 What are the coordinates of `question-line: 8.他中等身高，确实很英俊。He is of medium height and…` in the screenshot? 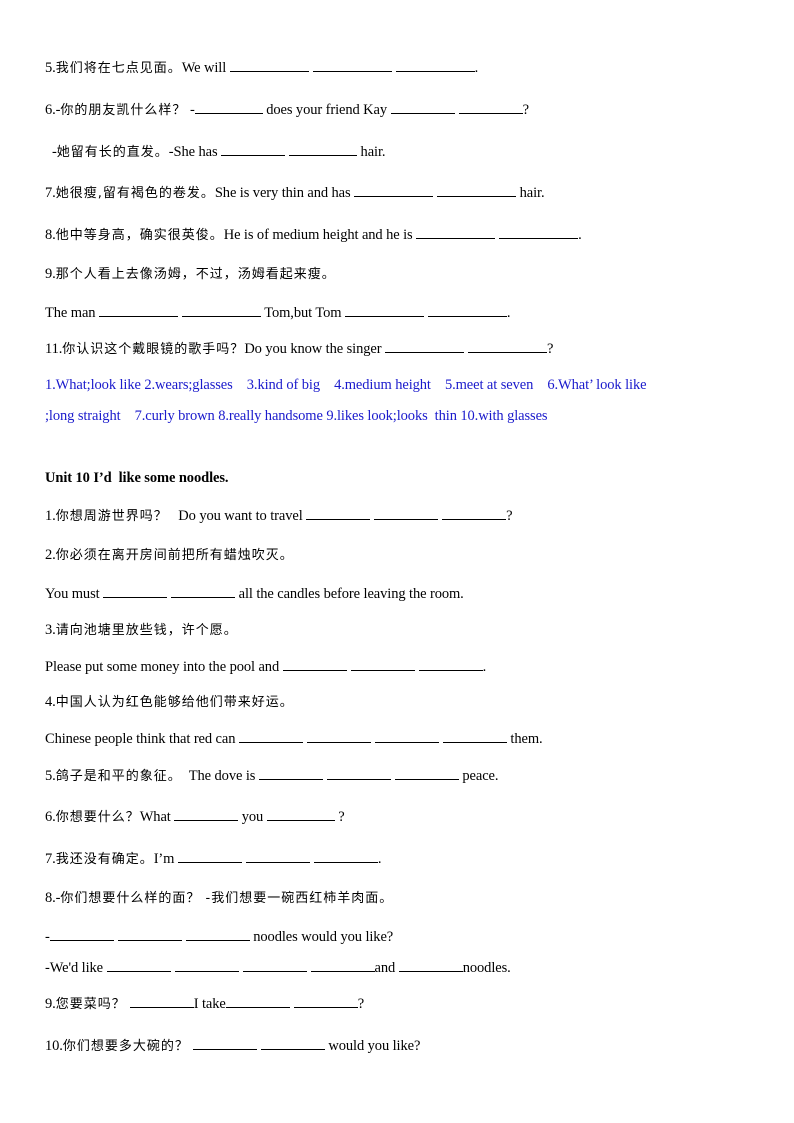 It's located at (313, 235).